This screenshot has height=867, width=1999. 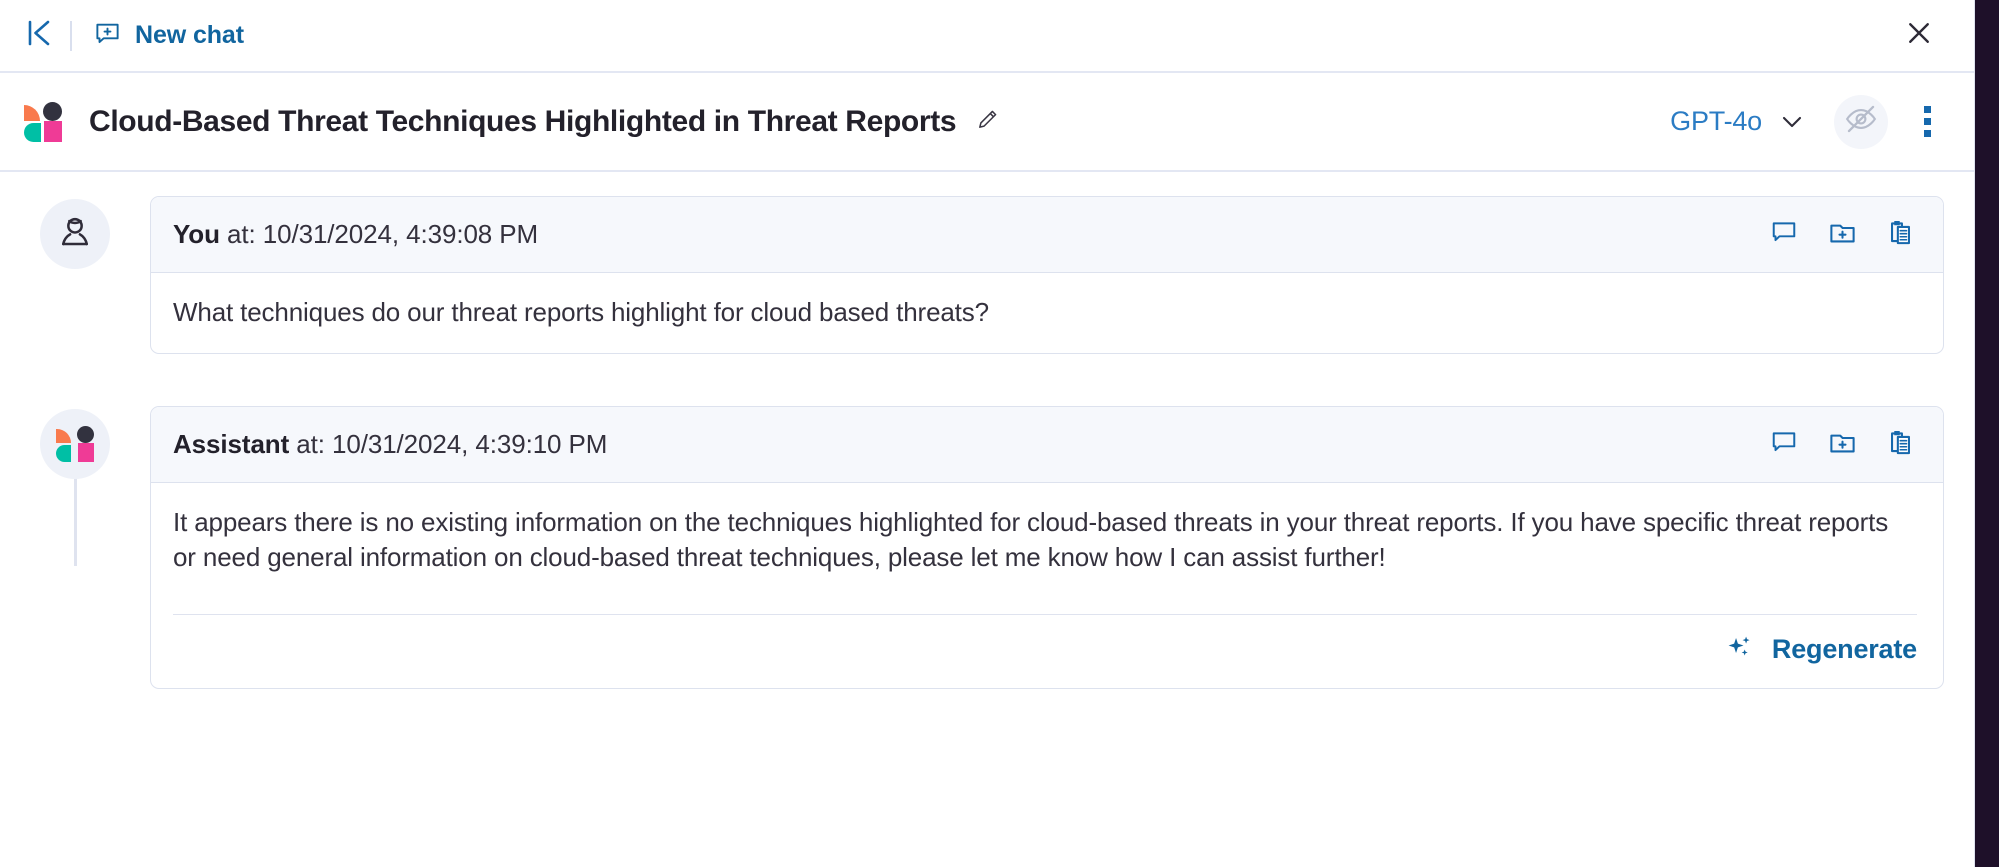 I want to click on eye-off-icon, so click(x=1861, y=121).